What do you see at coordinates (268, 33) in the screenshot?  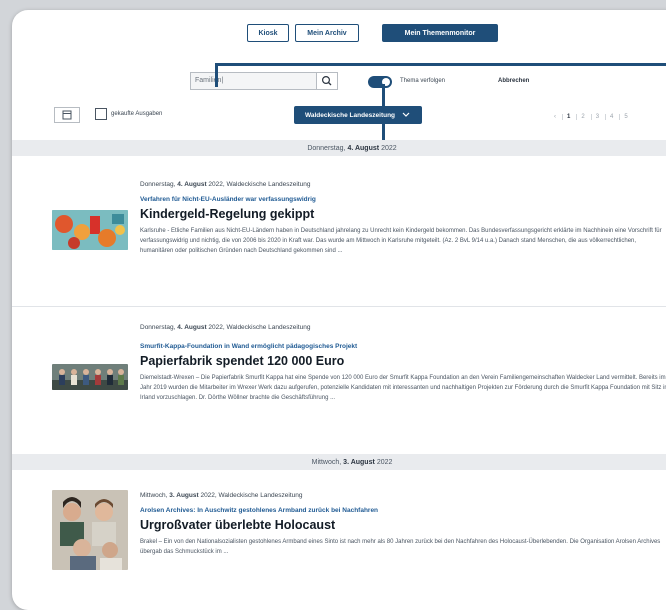 I see `kiosk-button: Kiosk` at bounding box center [268, 33].